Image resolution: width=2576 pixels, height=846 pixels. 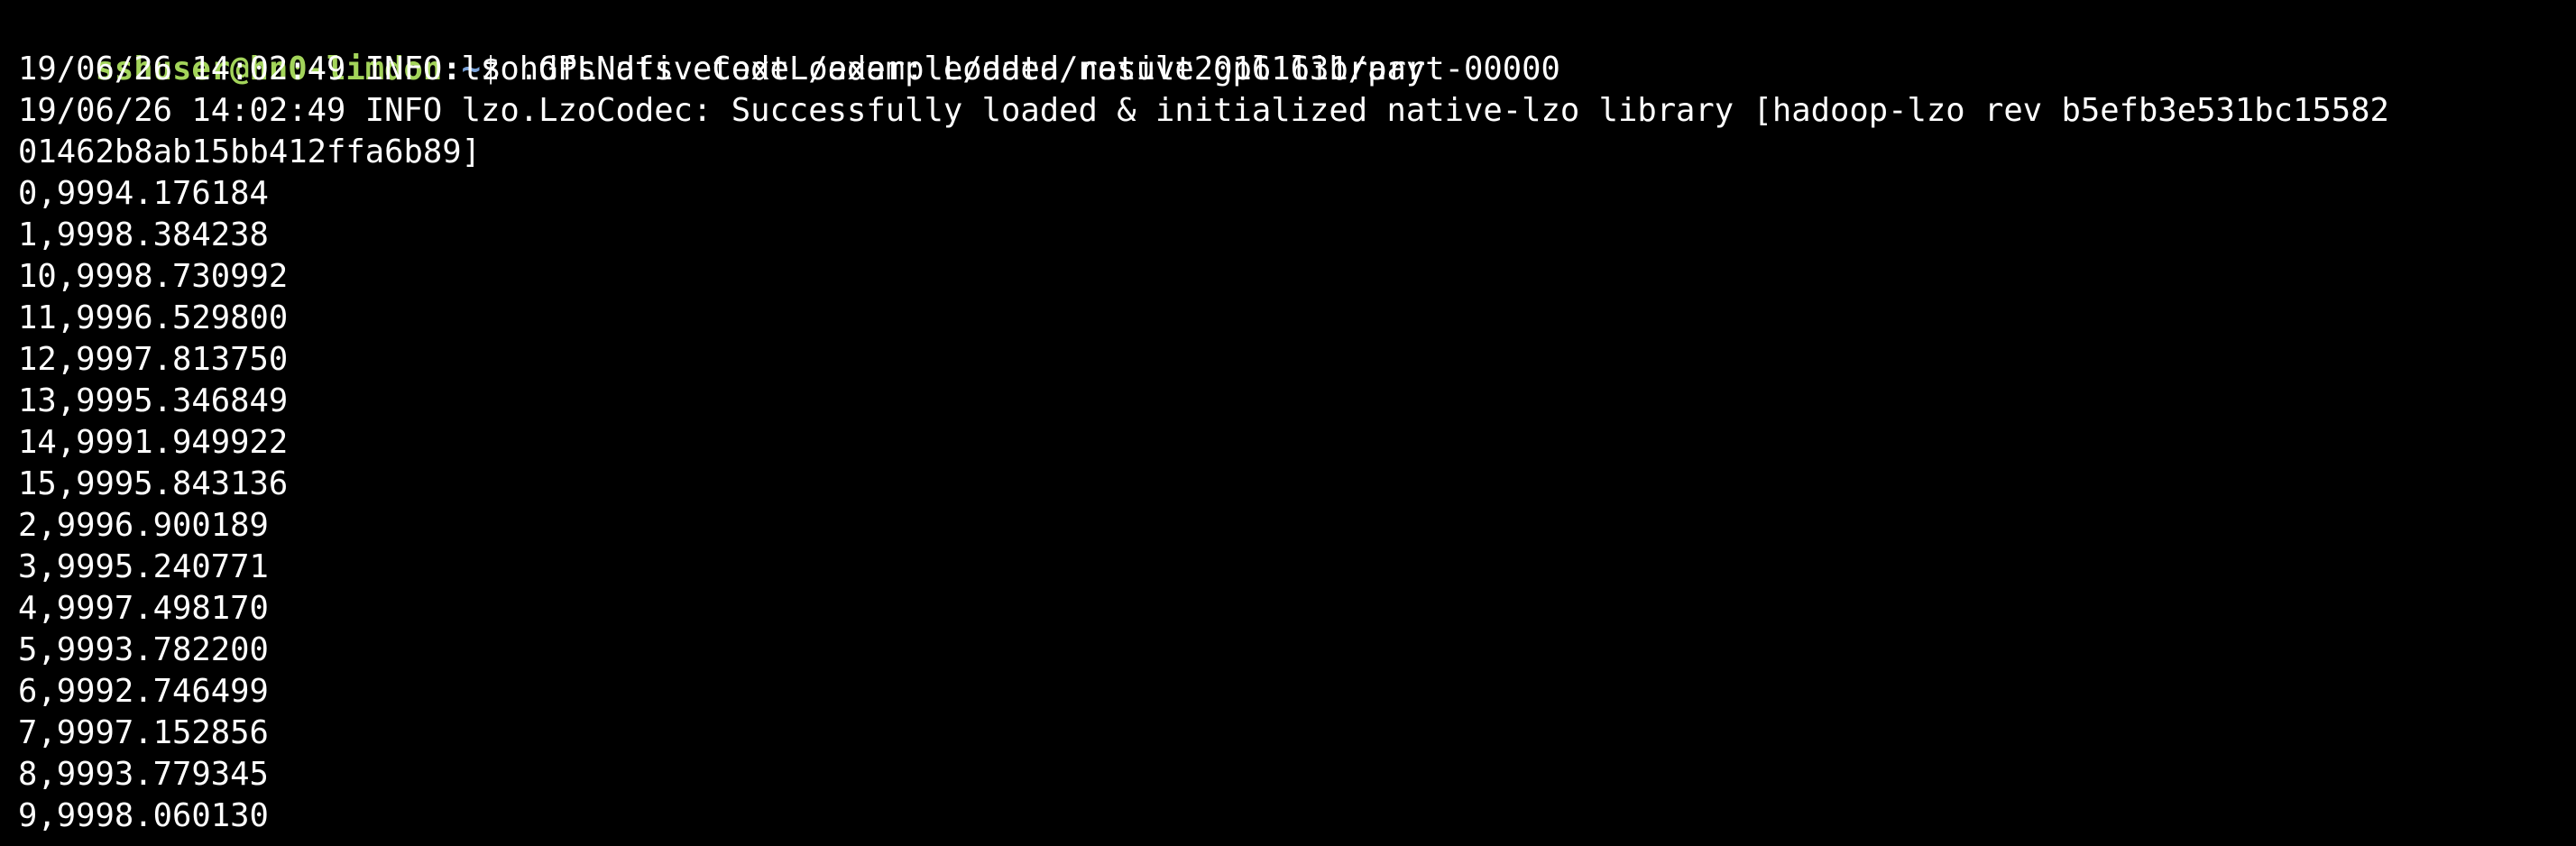 What do you see at coordinates (143, 649) in the screenshot?
I see `output-row: 5,9993.782200` at bounding box center [143, 649].